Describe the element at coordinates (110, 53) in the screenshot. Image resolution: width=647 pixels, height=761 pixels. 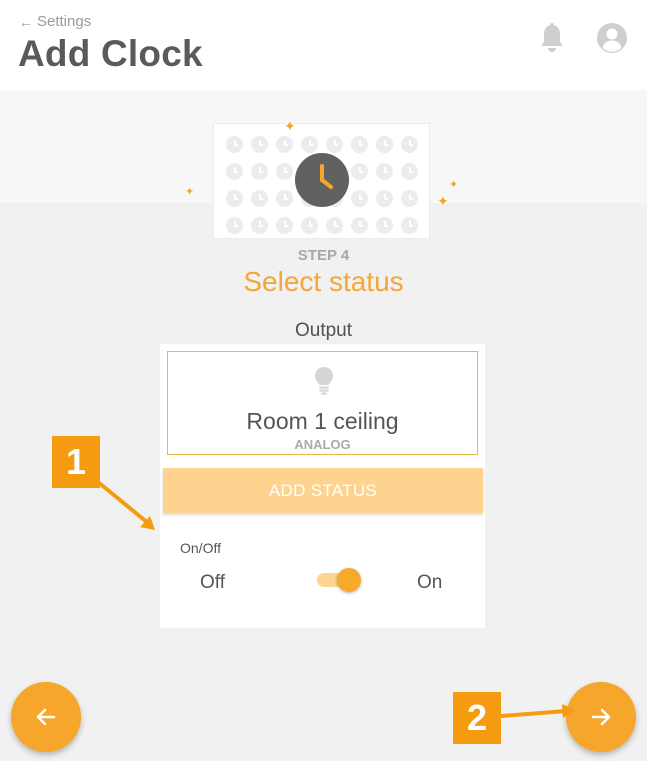
I see `page-title: Add Clock` at that location.